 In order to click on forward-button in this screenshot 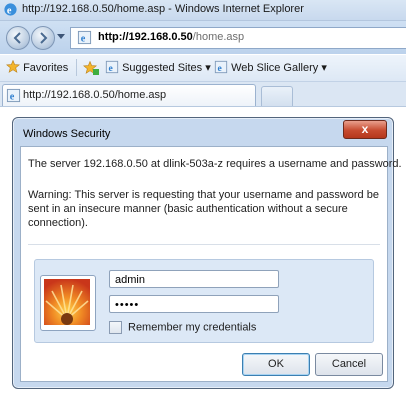, I will do `click(43, 38)`.